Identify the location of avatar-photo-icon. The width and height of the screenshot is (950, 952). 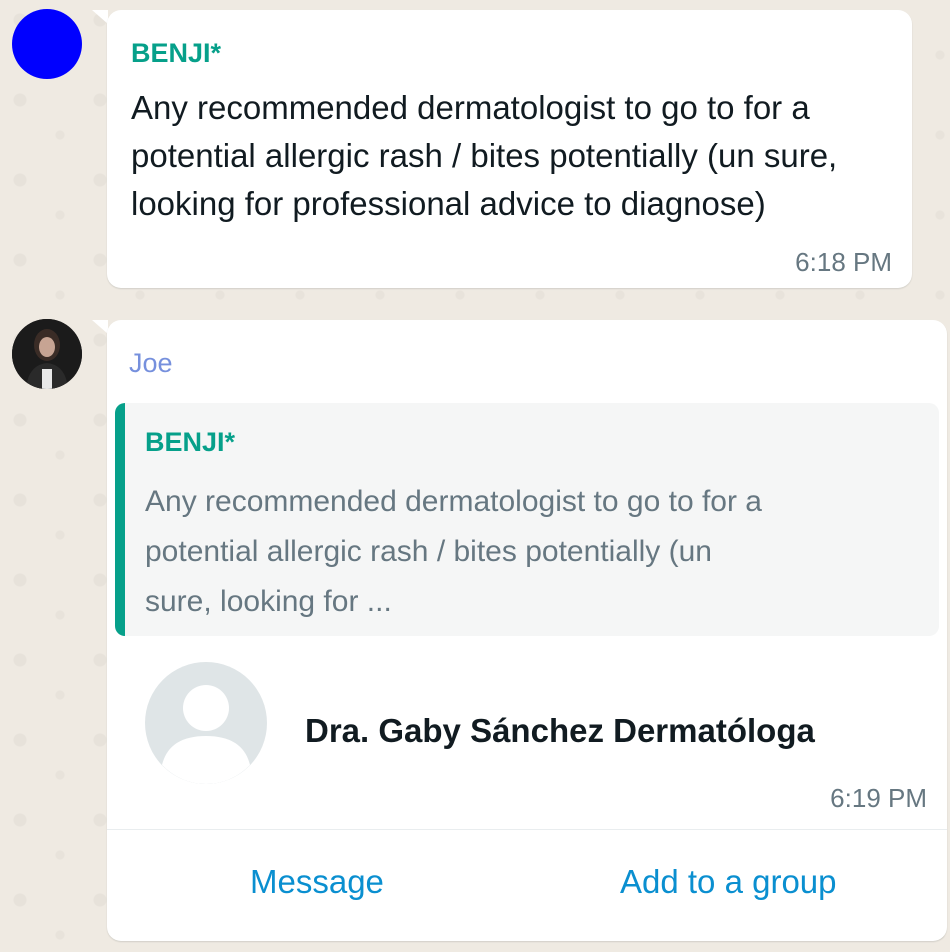
(47, 354).